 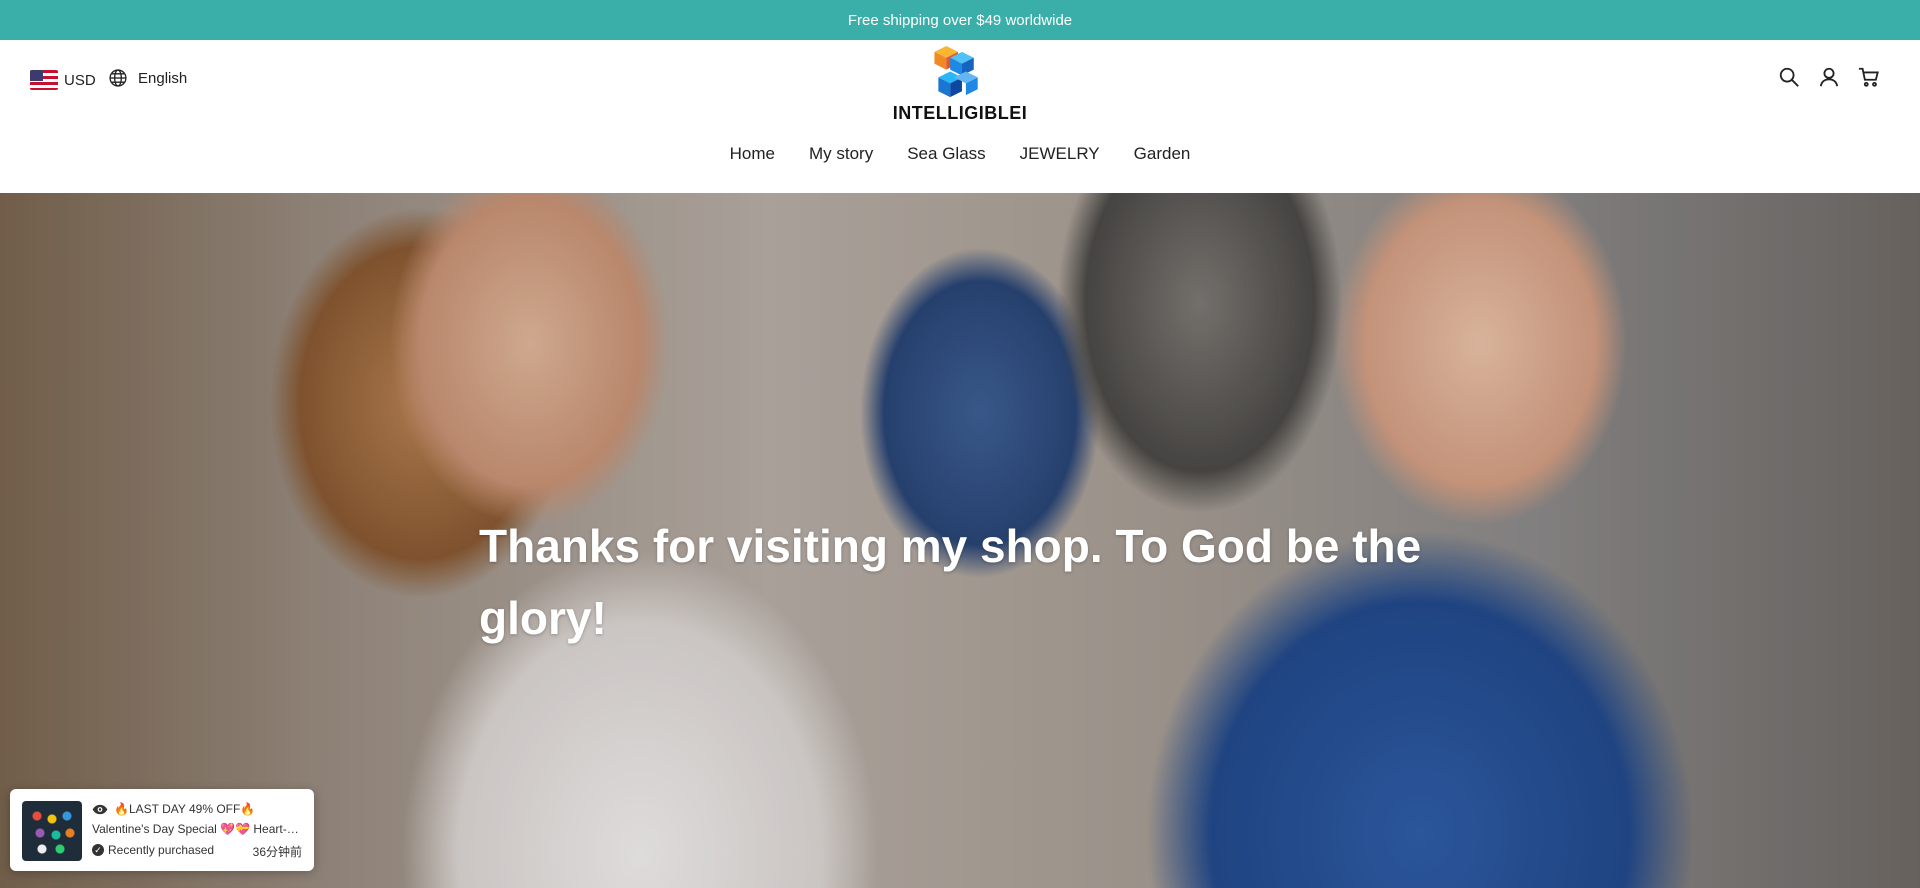 What do you see at coordinates (1789, 77) in the screenshot?
I see `search-icon` at bounding box center [1789, 77].